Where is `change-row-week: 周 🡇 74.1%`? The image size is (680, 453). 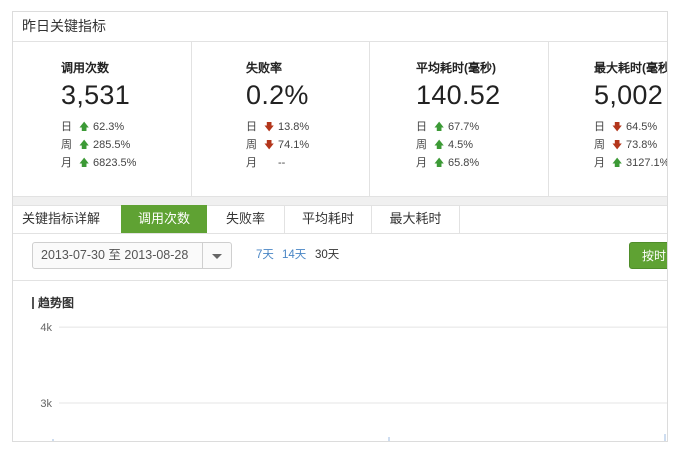 change-row-week: 周 🡇 74.1% is located at coordinates (277, 145).